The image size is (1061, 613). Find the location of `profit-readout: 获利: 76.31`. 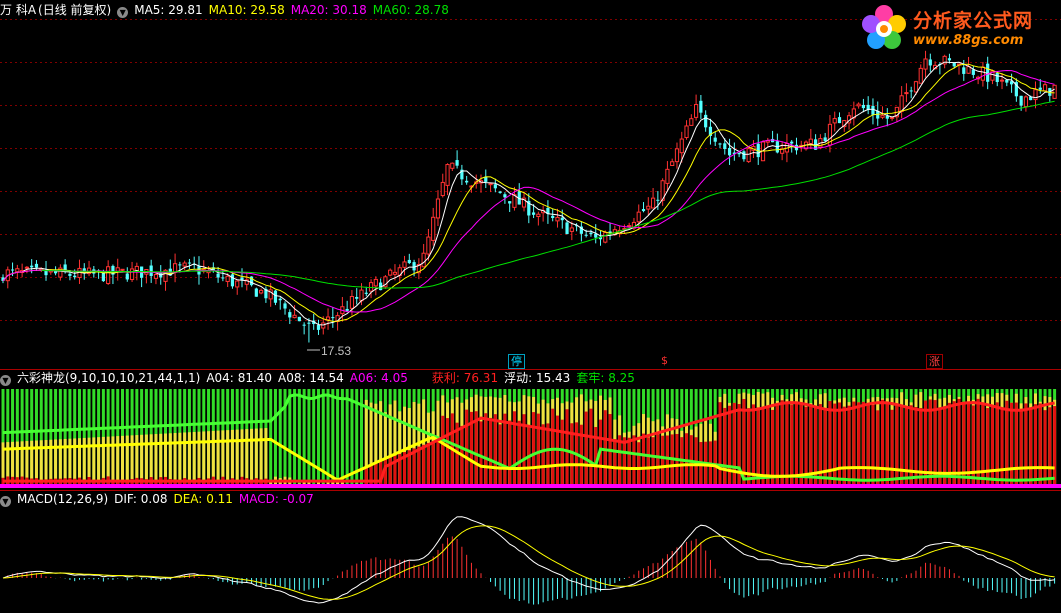

profit-readout: 获利: 76.31 is located at coordinates (465, 378).